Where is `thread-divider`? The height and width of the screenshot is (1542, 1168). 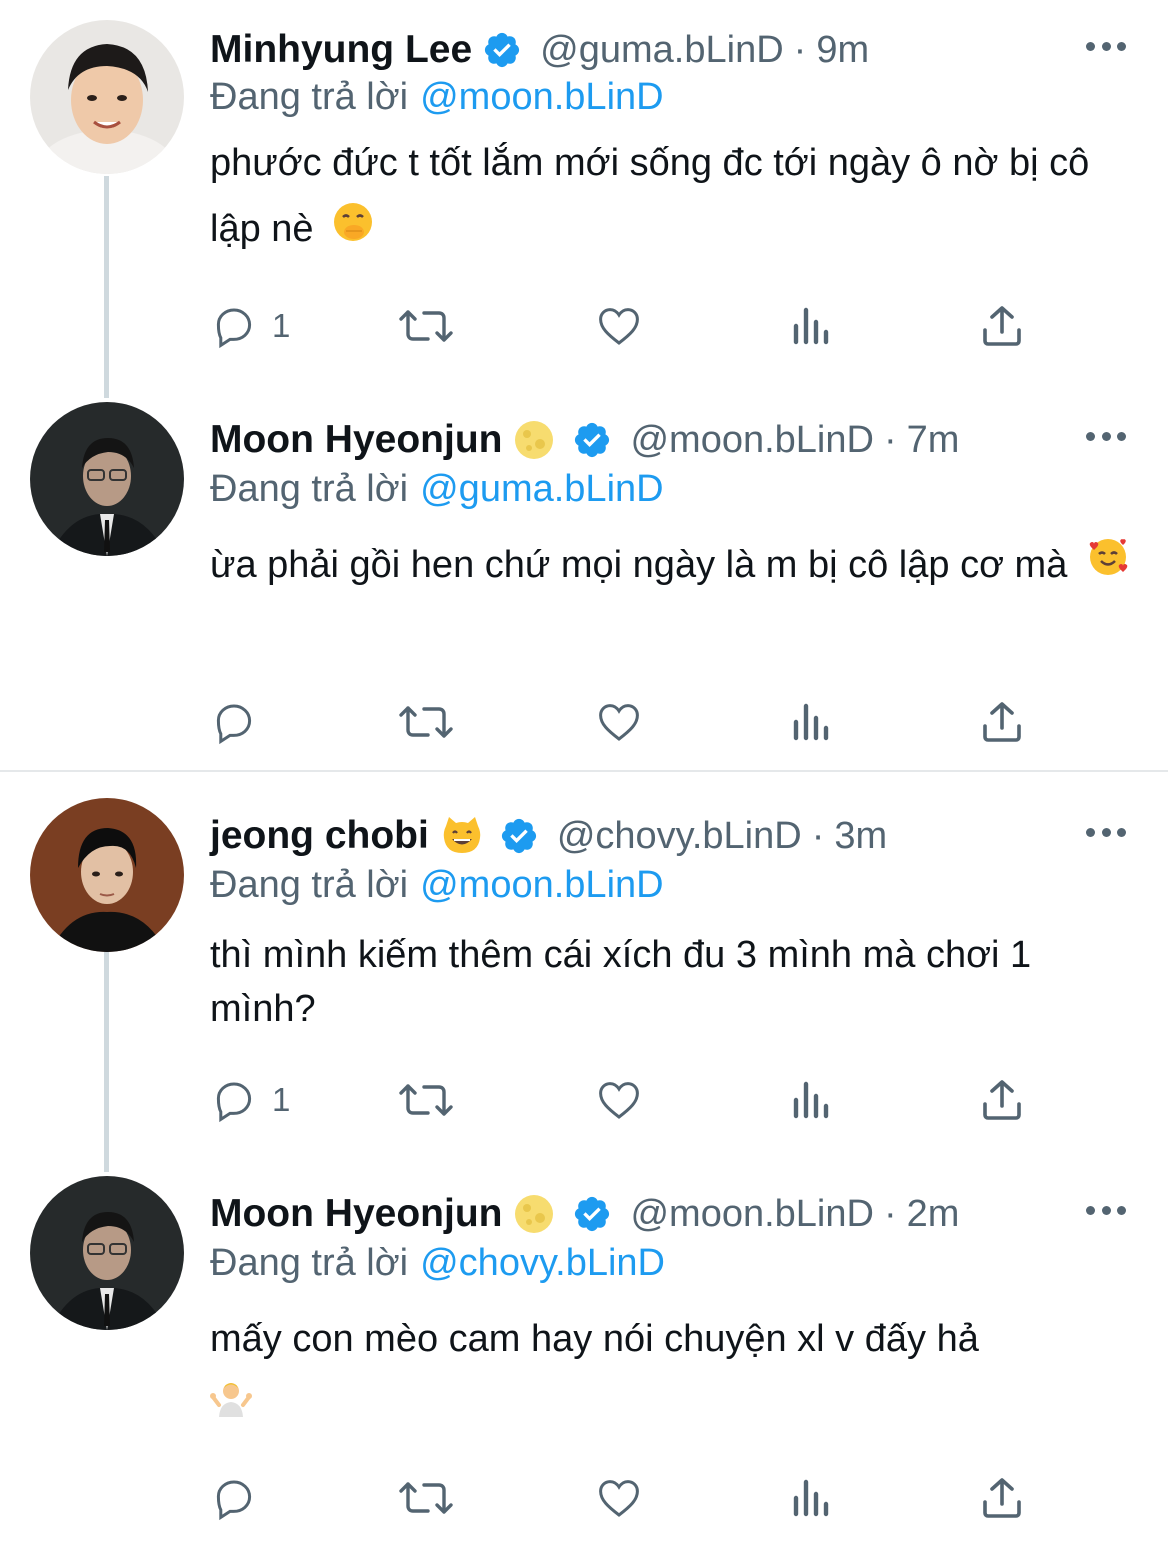 thread-divider is located at coordinates (584, 771).